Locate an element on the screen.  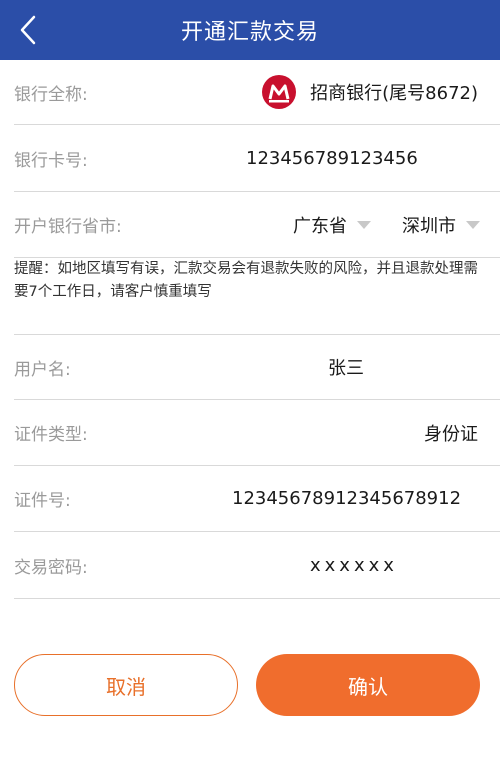
city-select: 深圳市 is located at coordinates (441, 224).